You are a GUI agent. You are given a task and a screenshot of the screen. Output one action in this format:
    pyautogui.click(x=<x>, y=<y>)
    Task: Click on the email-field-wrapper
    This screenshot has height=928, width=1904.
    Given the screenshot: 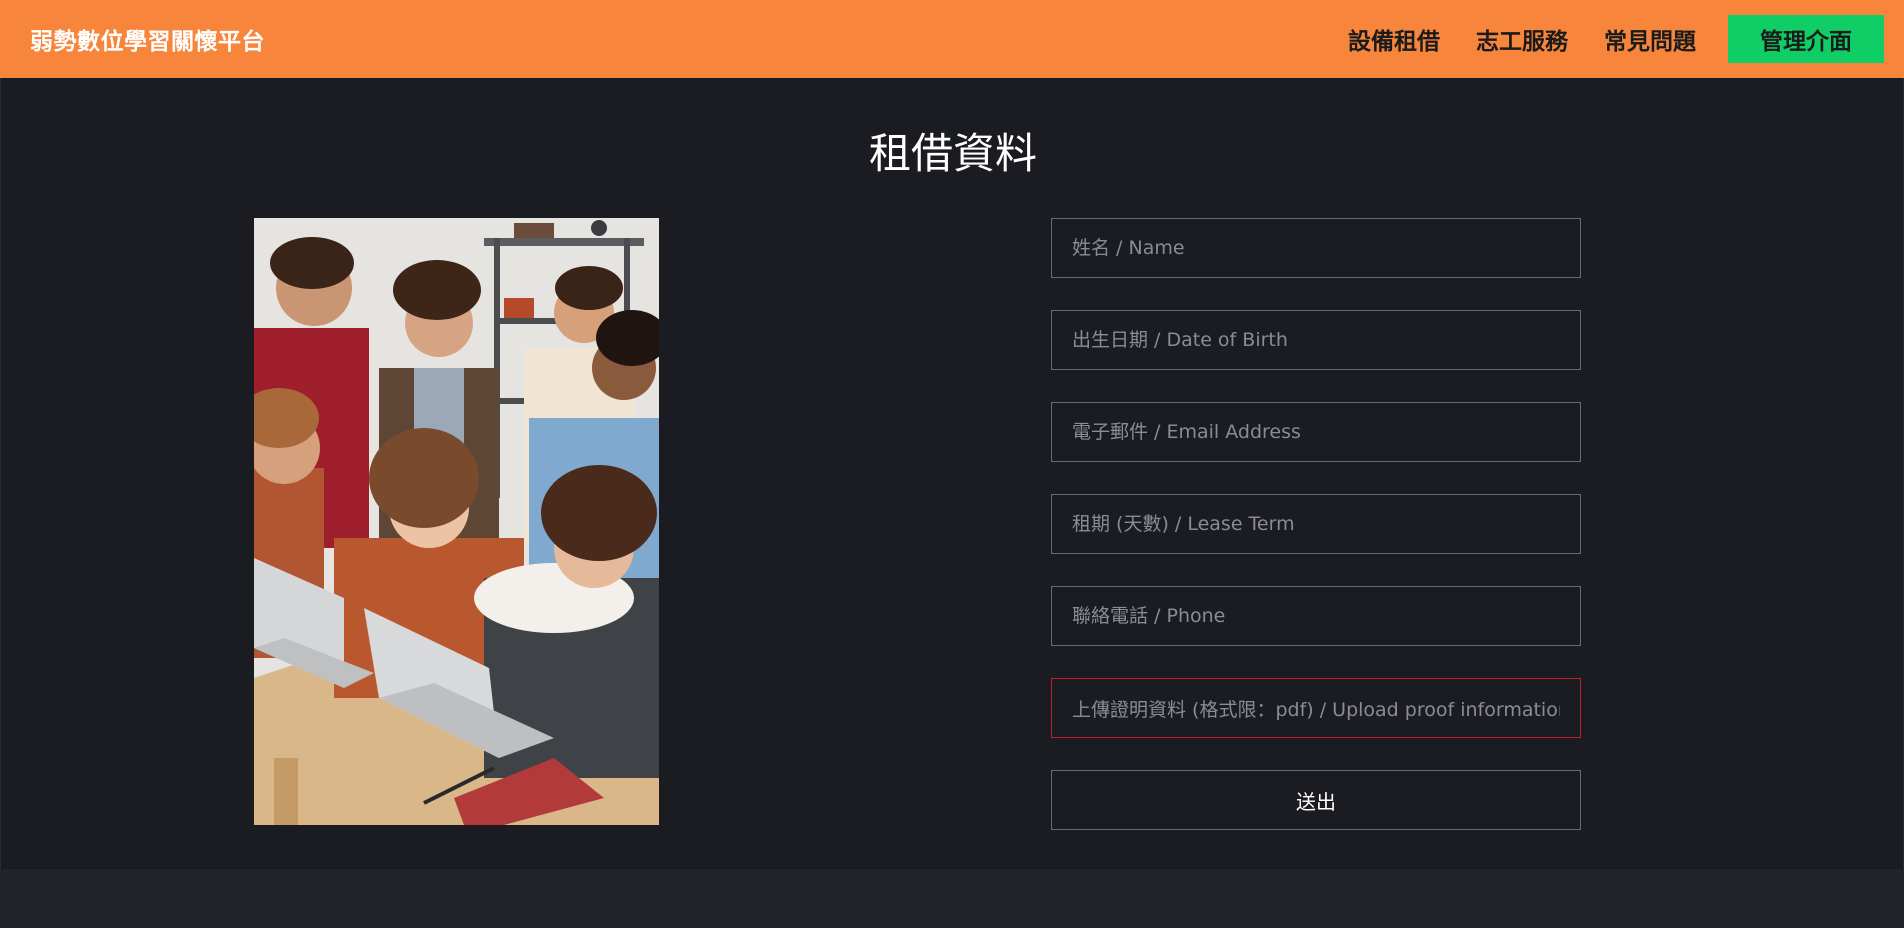 What is the action you would take?
    pyautogui.click(x=1316, y=432)
    